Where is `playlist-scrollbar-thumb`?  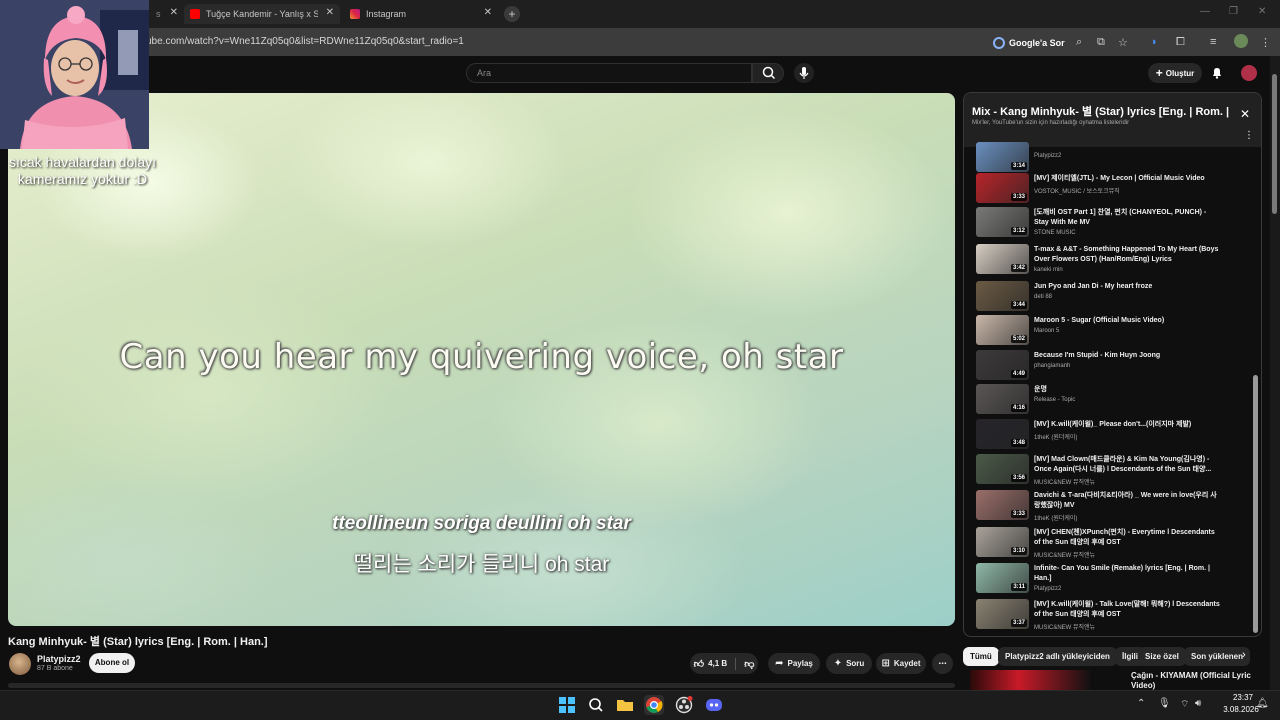 playlist-scrollbar-thumb is located at coordinates (1255, 504).